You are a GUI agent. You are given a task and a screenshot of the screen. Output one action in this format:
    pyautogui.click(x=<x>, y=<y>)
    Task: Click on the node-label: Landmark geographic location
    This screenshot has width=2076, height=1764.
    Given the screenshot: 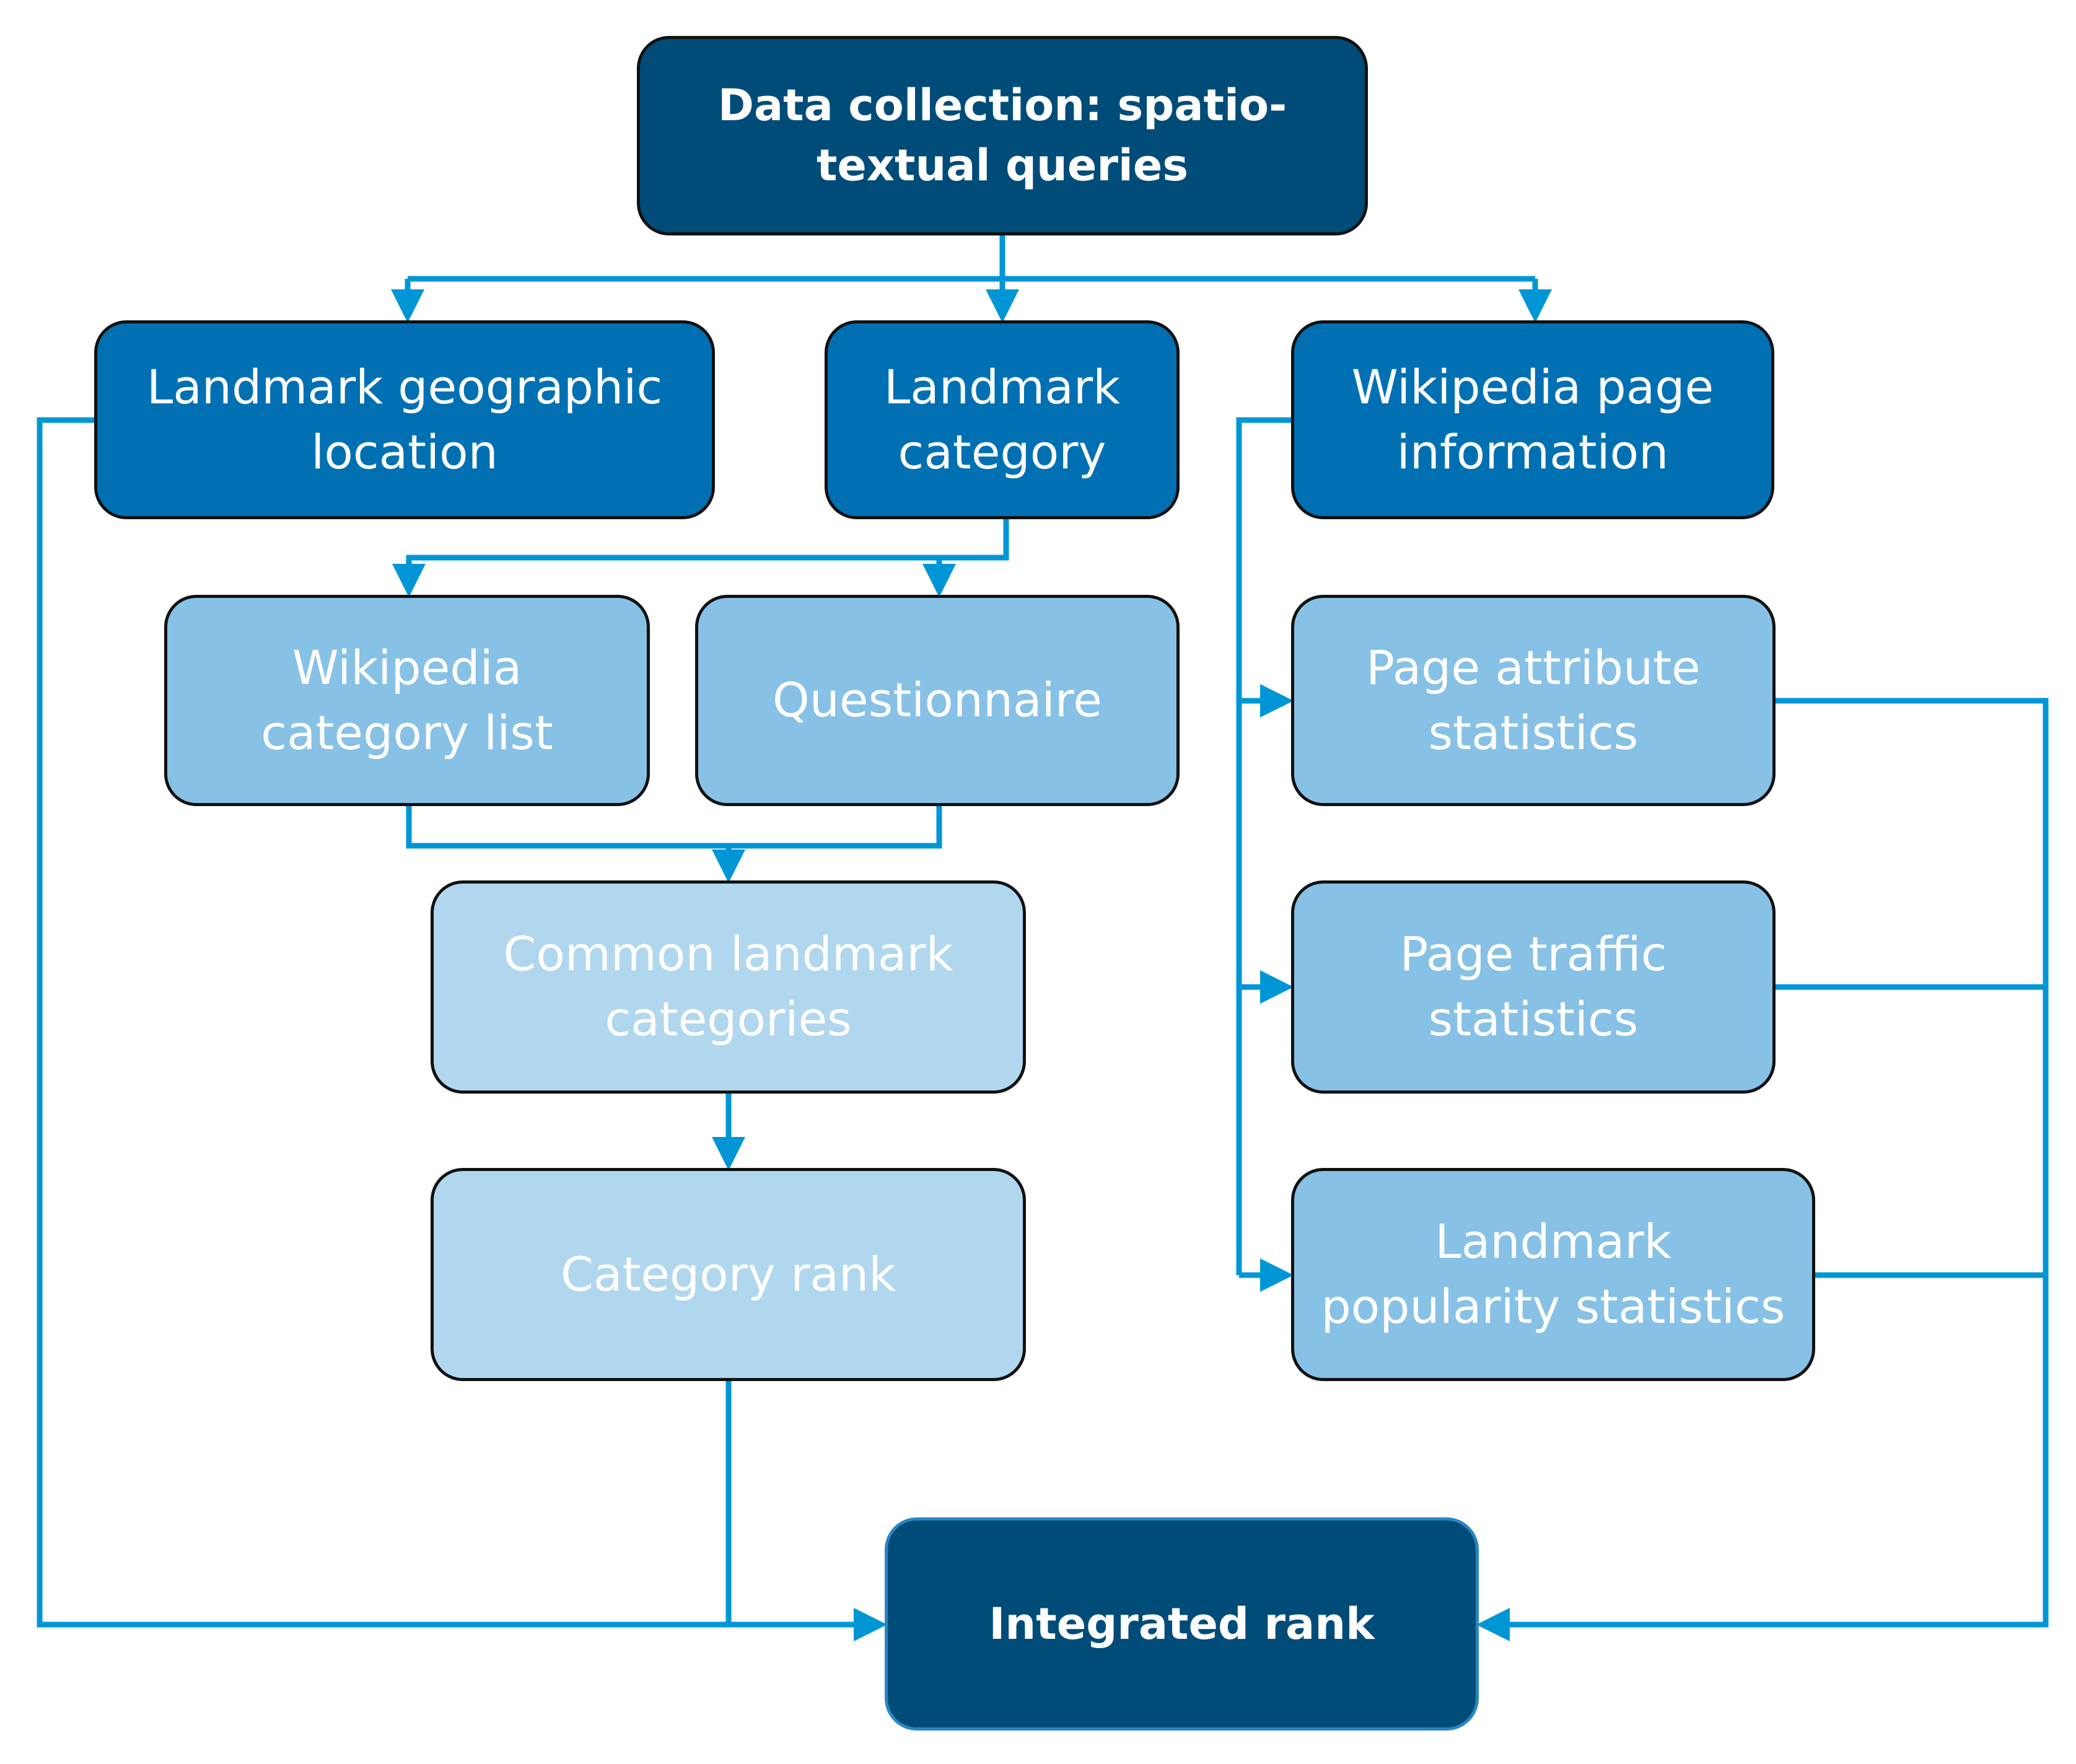 What is the action you would take?
    pyautogui.click(x=404, y=419)
    